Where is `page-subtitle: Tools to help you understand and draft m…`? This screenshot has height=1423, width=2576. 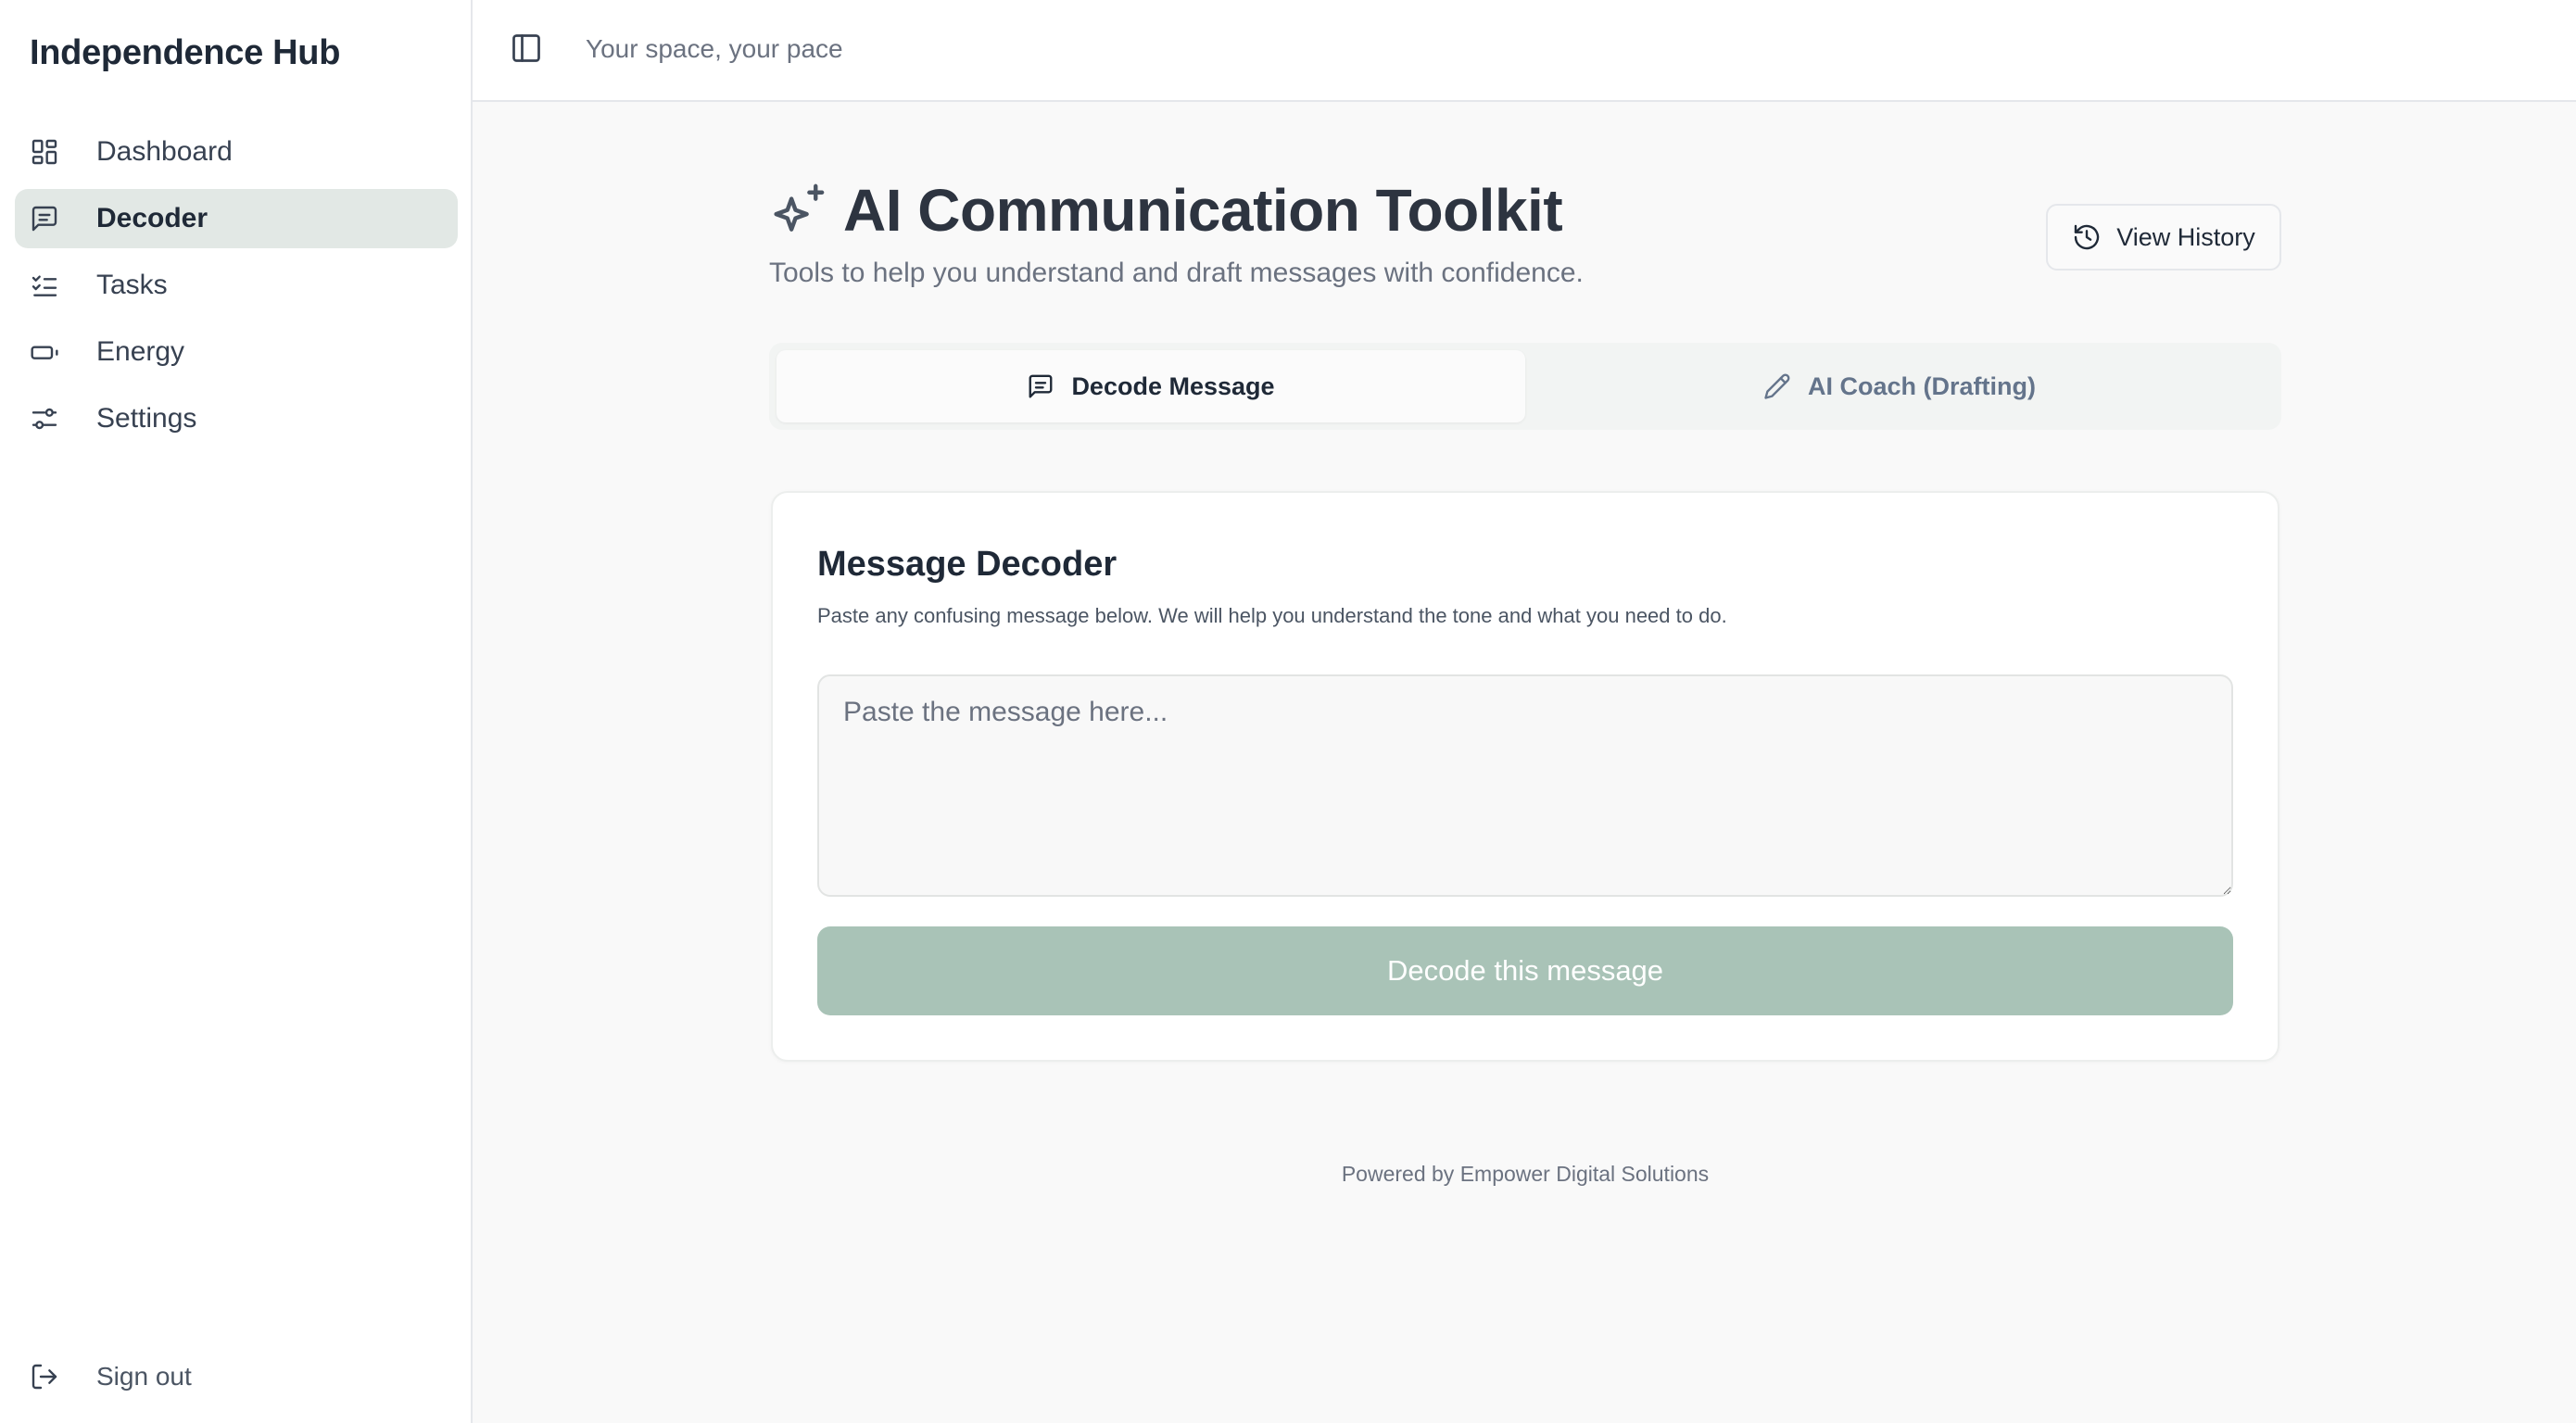 page-subtitle: Tools to help you understand and draft m… is located at coordinates (1176, 273).